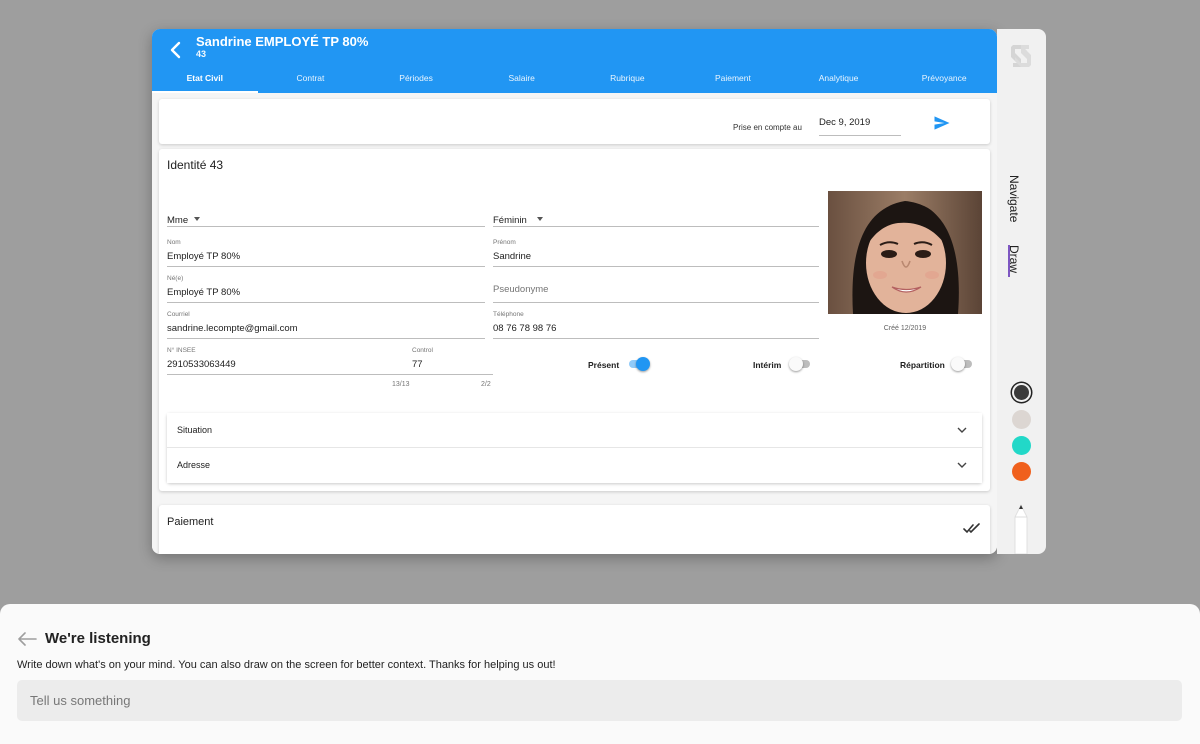 The width and height of the screenshot is (1200, 744). What do you see at coordinates (639, 364) in the screenshot?
I see `present-switch` at bounding box center [639, 364].